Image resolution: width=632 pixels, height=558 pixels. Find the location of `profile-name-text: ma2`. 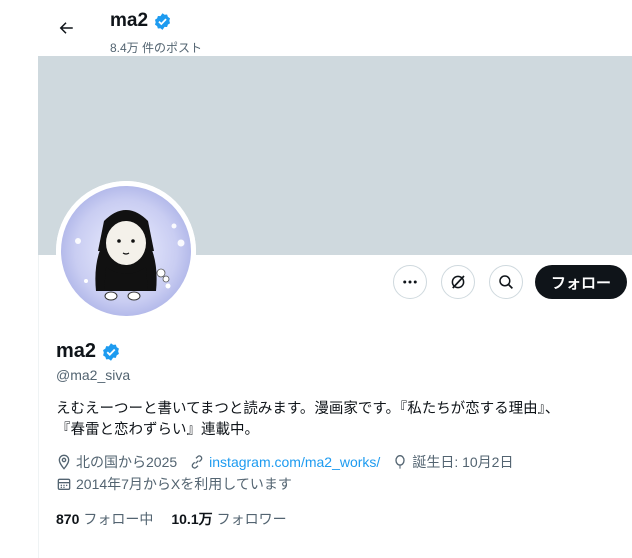

profile-name-text: ma2 is located at coordinates (76, 351).